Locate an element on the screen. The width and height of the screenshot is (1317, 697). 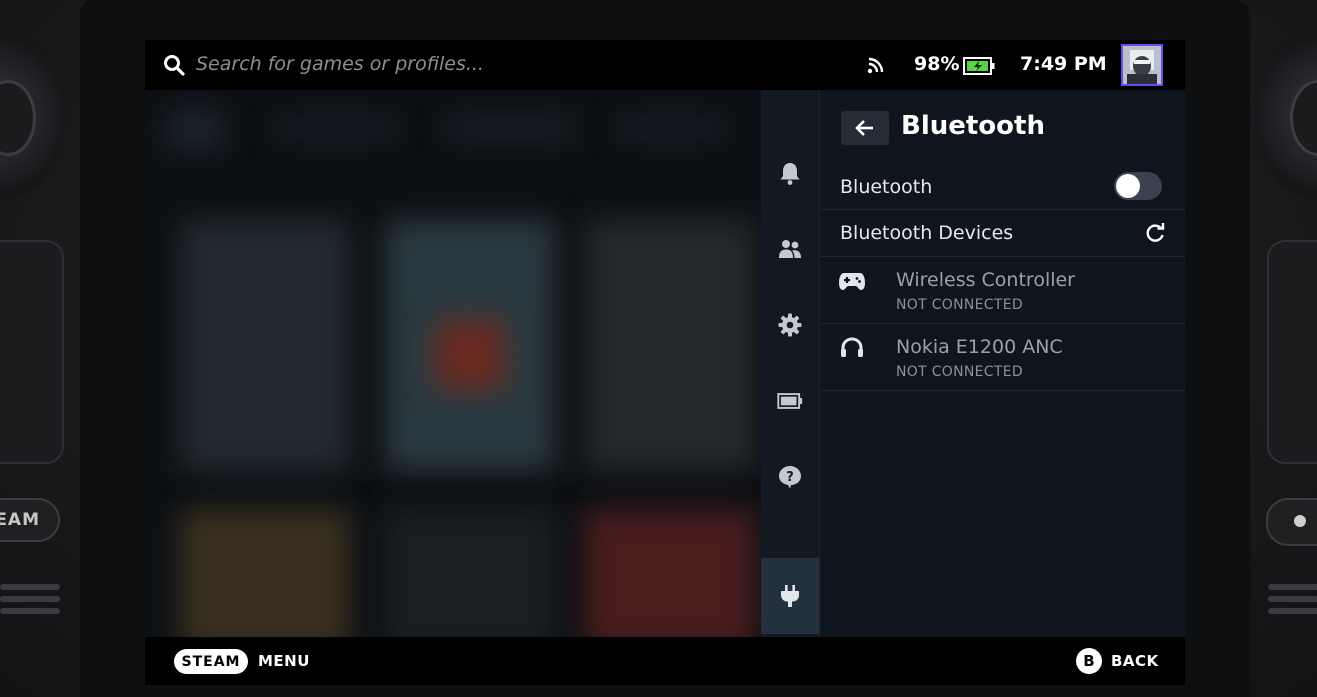
quick-access-tabs: ? is located at coordinates (790, 363).